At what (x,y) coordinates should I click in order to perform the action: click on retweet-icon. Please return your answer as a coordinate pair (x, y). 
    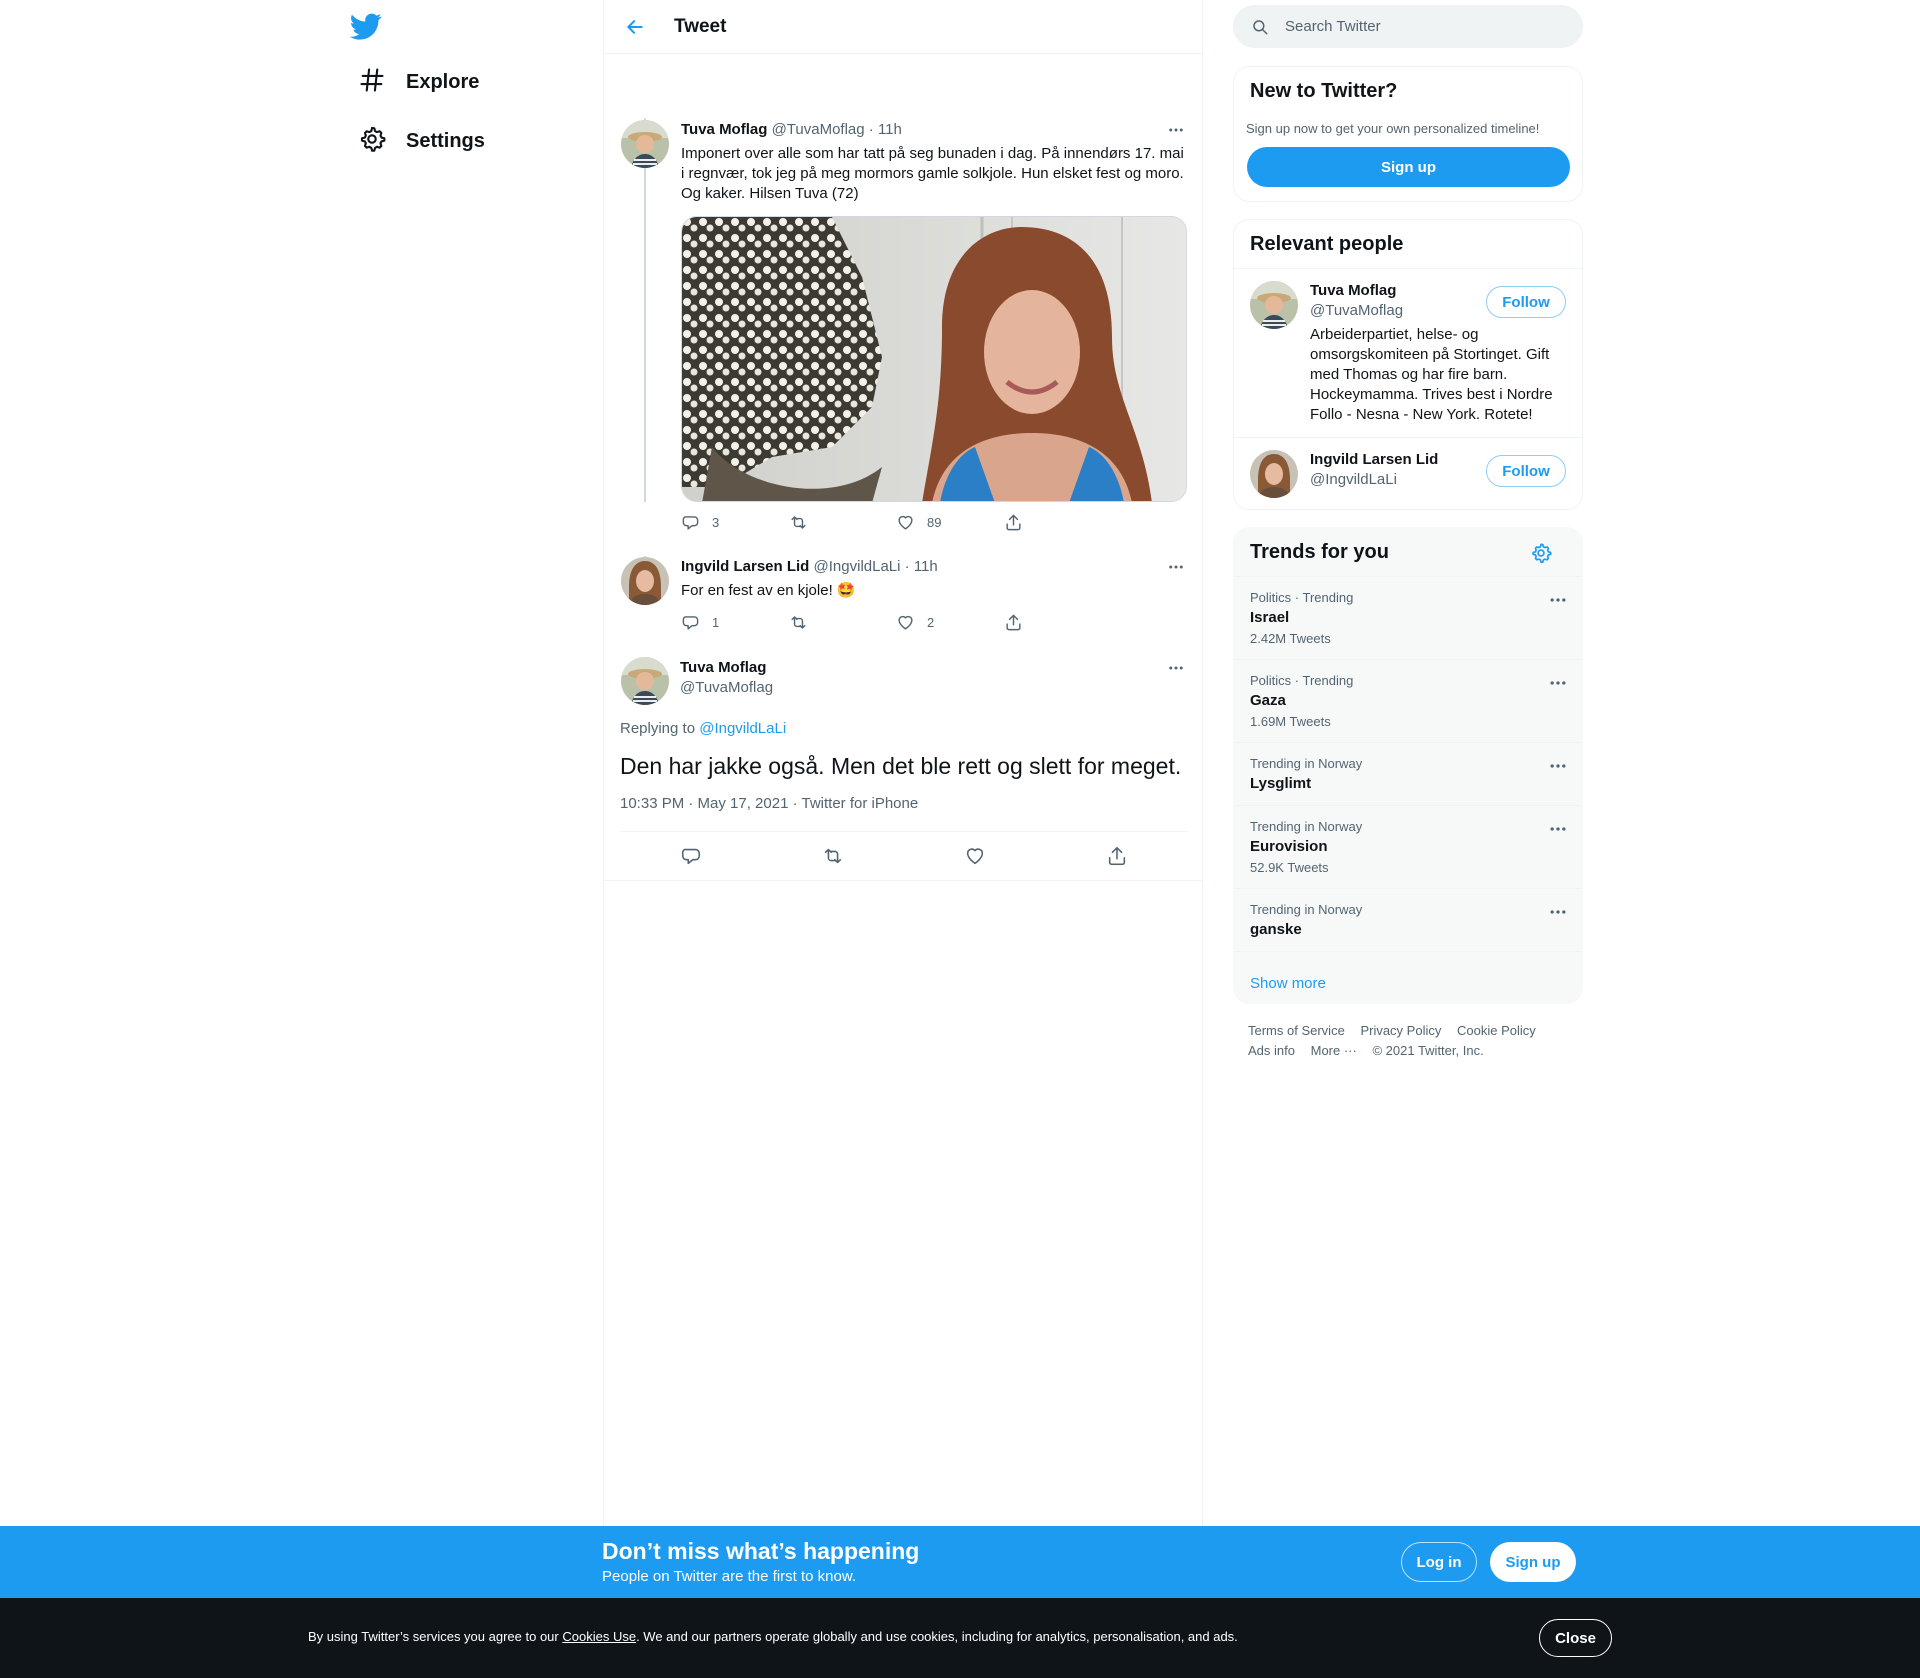
    Looking at the image, I should click on (798, 622).